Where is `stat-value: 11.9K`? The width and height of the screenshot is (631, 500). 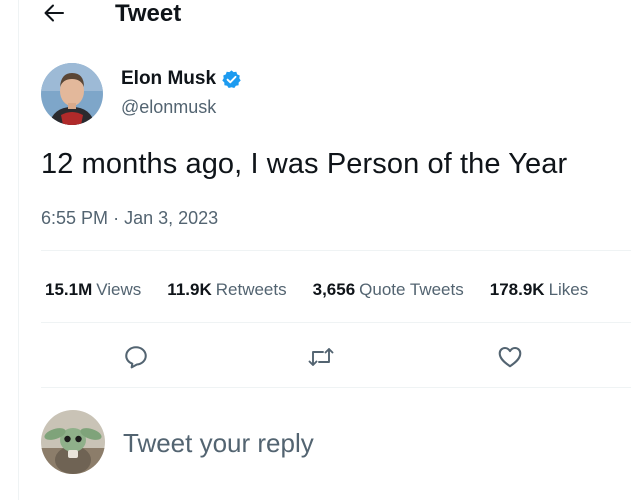
stat-value: 11.9K is located at coordinates (189, 289).